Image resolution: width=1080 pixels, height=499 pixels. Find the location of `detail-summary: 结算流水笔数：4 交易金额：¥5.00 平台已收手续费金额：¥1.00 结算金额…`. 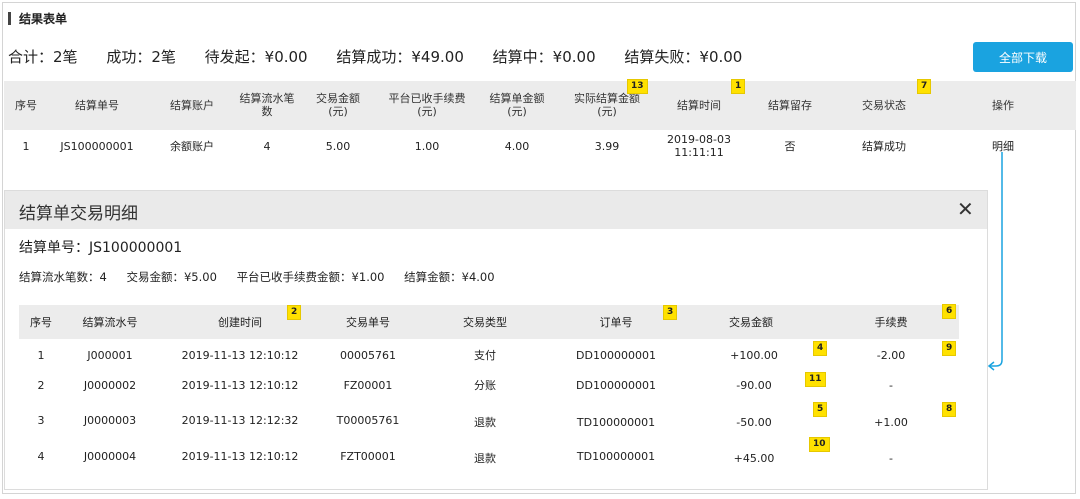

detail-summary: 结算流水笔数：4 交易金额：¥5.00 平台已收手续费金额：¥1.00 结算金额… is located at coordinates (265, 277).